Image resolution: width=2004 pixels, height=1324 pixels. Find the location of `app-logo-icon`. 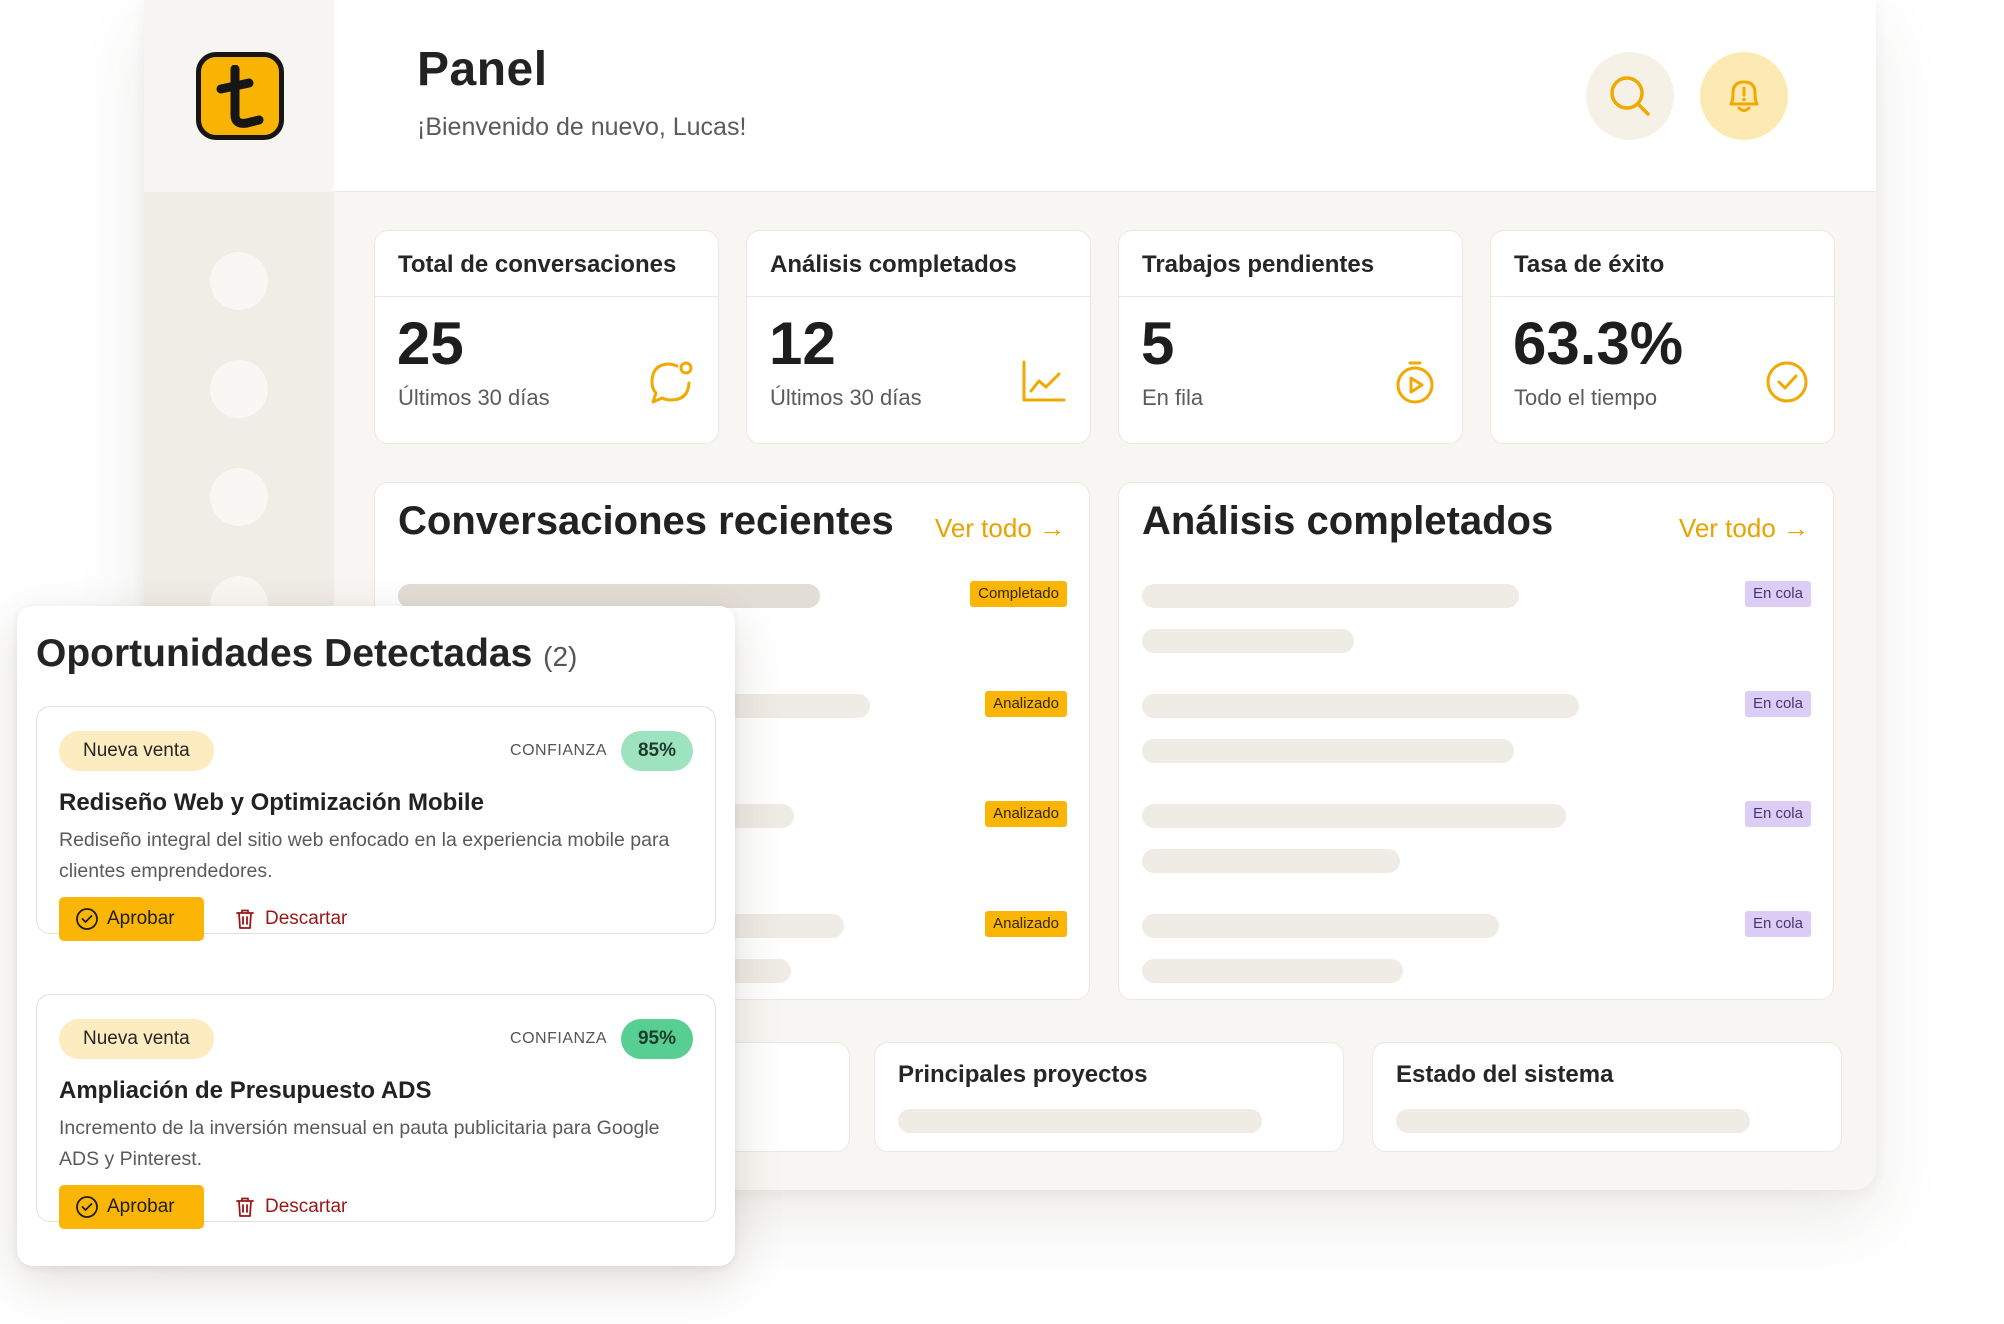

app-logo-icon is located at coordinates (240, 96).